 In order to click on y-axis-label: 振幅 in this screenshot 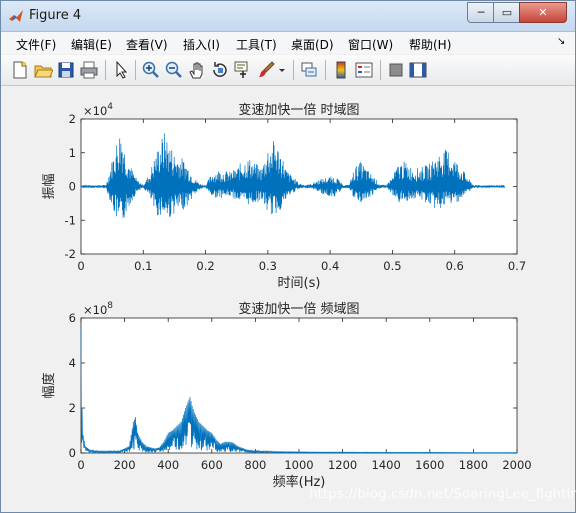, I will do `click(49, 186)`.